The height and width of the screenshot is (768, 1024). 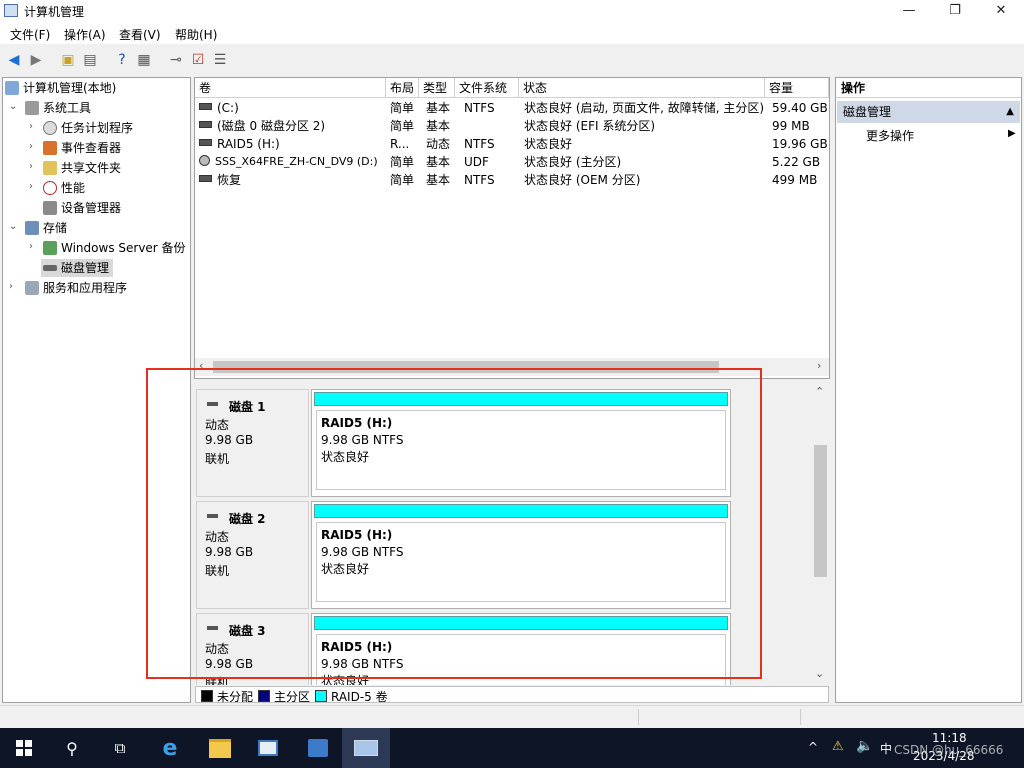 What do you see at coordinates (50, 188) in the screenshot?
I see `performance-icon` at bounding box center [50, 188].